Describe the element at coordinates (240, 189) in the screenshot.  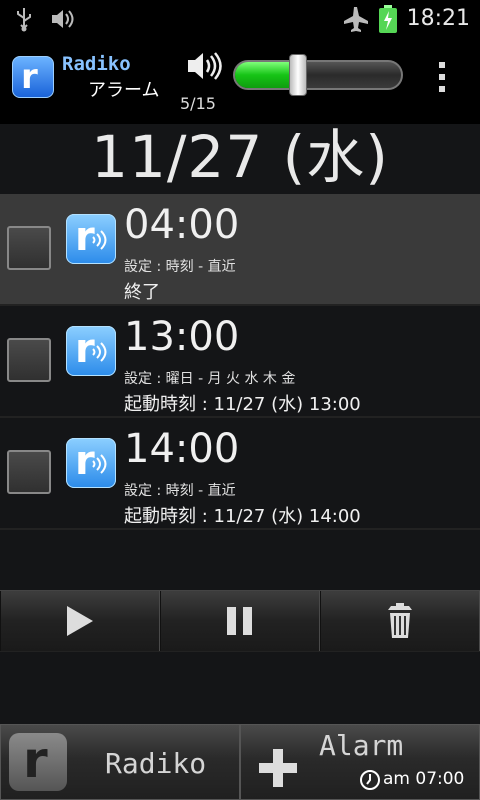
I see `current-datetime: 11/27 (水) 13:00` at that location.